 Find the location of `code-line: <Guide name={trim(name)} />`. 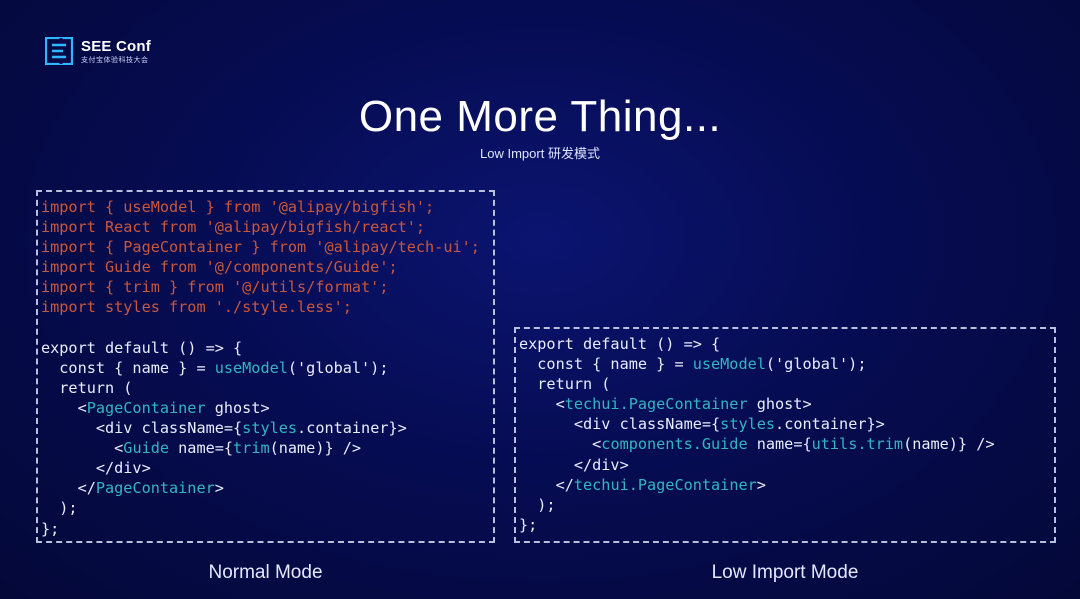

code-line: <Guide name={trim(name)} /> is located at coordinates (260, 448).